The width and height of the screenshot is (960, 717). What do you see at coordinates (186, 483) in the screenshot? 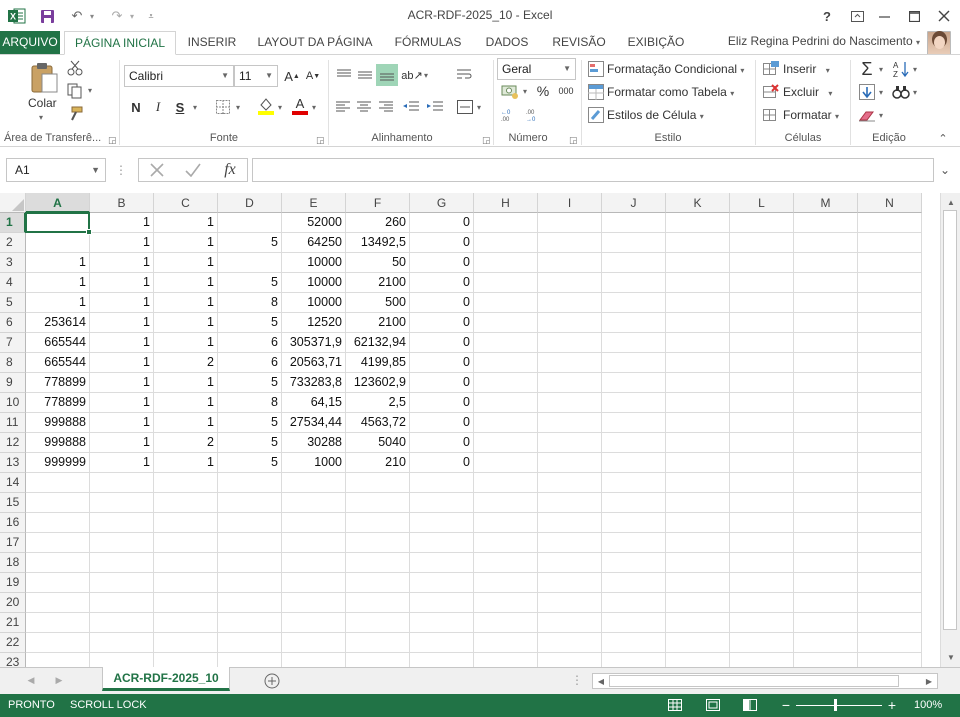
I see `cell-c14` at bounding box center [186, 483].